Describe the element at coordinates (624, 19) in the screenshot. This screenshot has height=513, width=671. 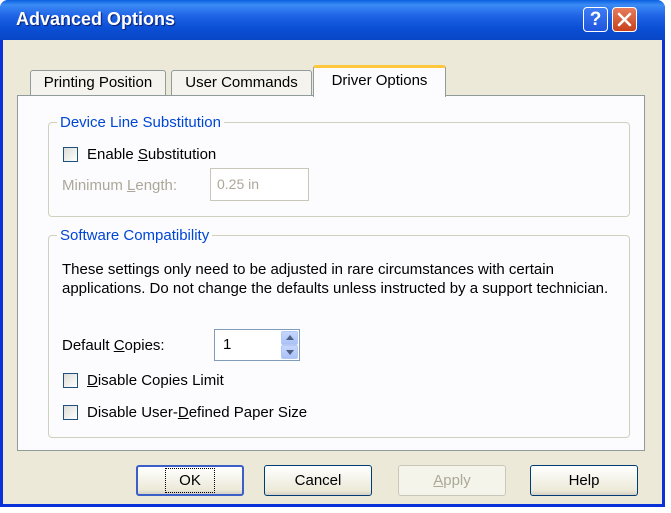
I see `close-icon` at that location.